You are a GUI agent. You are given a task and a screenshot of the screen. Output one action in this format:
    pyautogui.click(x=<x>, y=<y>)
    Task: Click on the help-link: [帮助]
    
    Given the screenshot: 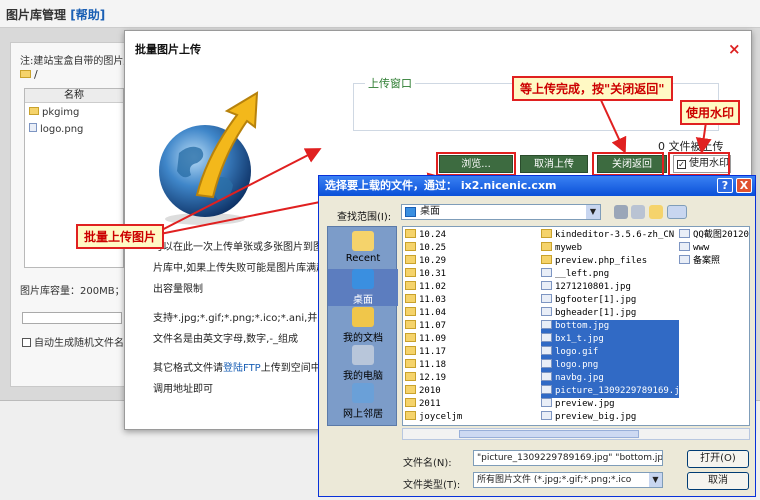 What is the action you would take?
    pyautogui.click(x=87, y=15)
    